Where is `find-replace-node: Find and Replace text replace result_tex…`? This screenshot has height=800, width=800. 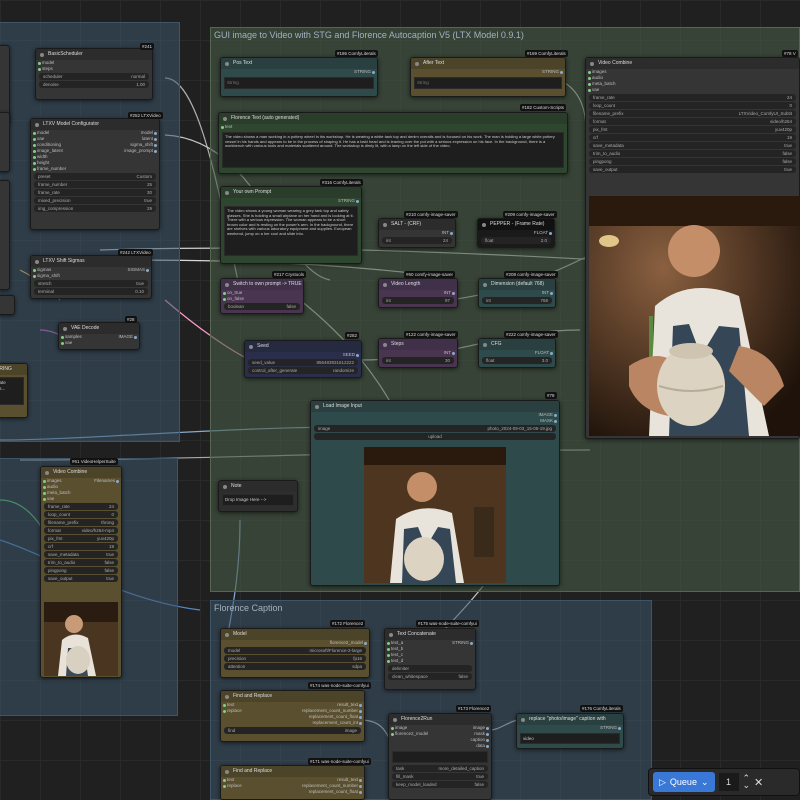
find-replace-node: Find and Replace text replace result_tex… is located at coordinates (292, 716).